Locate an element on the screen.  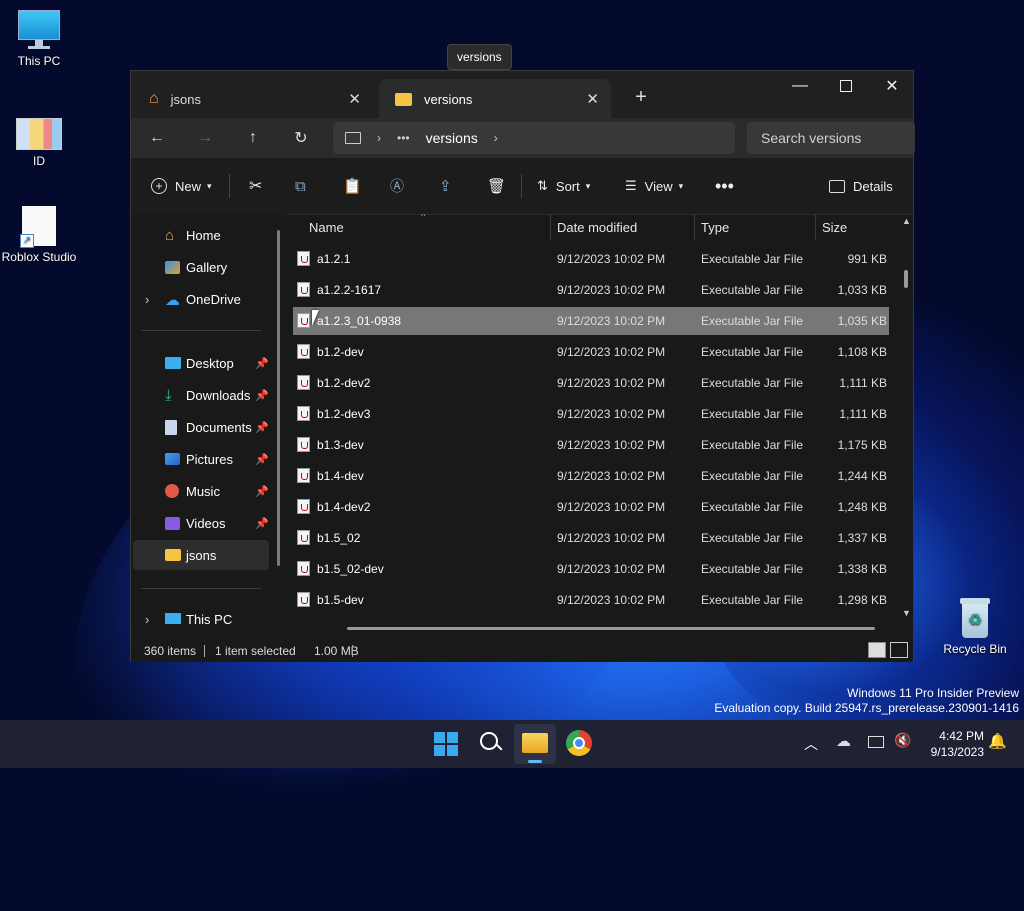
column-header-size: Size is located at coordinates (834, 227).